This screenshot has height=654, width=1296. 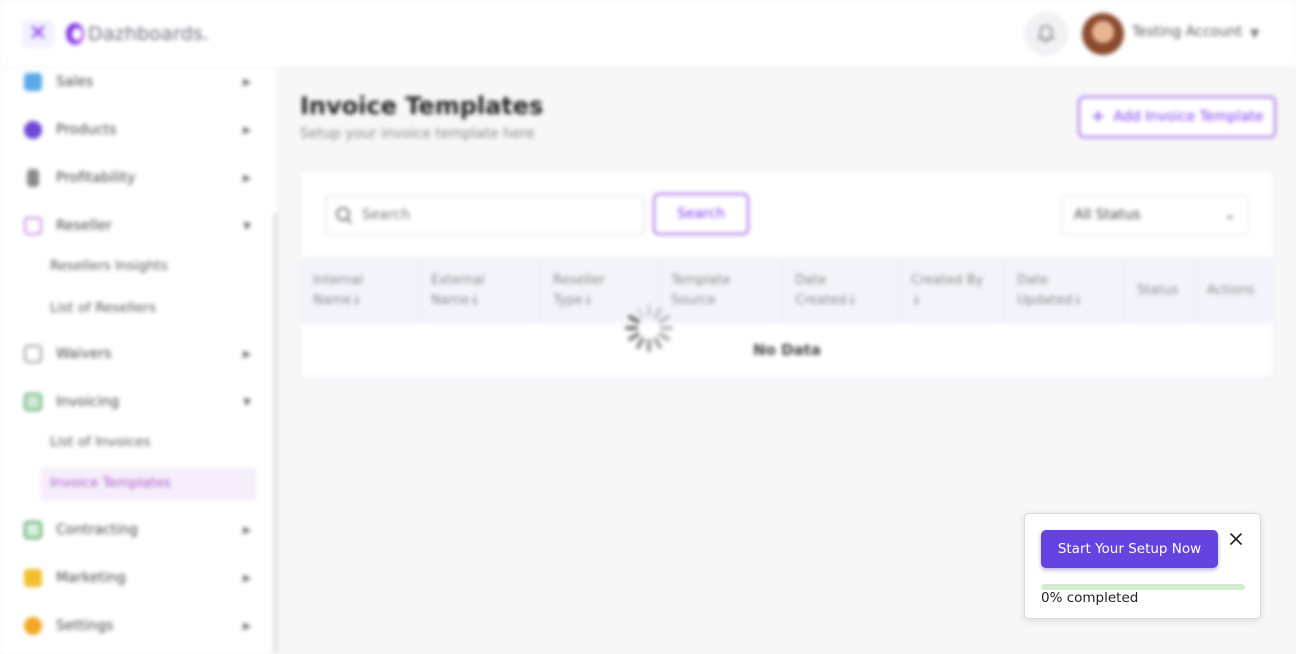 What do you see at coordinates (139, 130) in the screenshot?
I see `sidebar-item-products: Products ▶` at bounding box center [139, 130].